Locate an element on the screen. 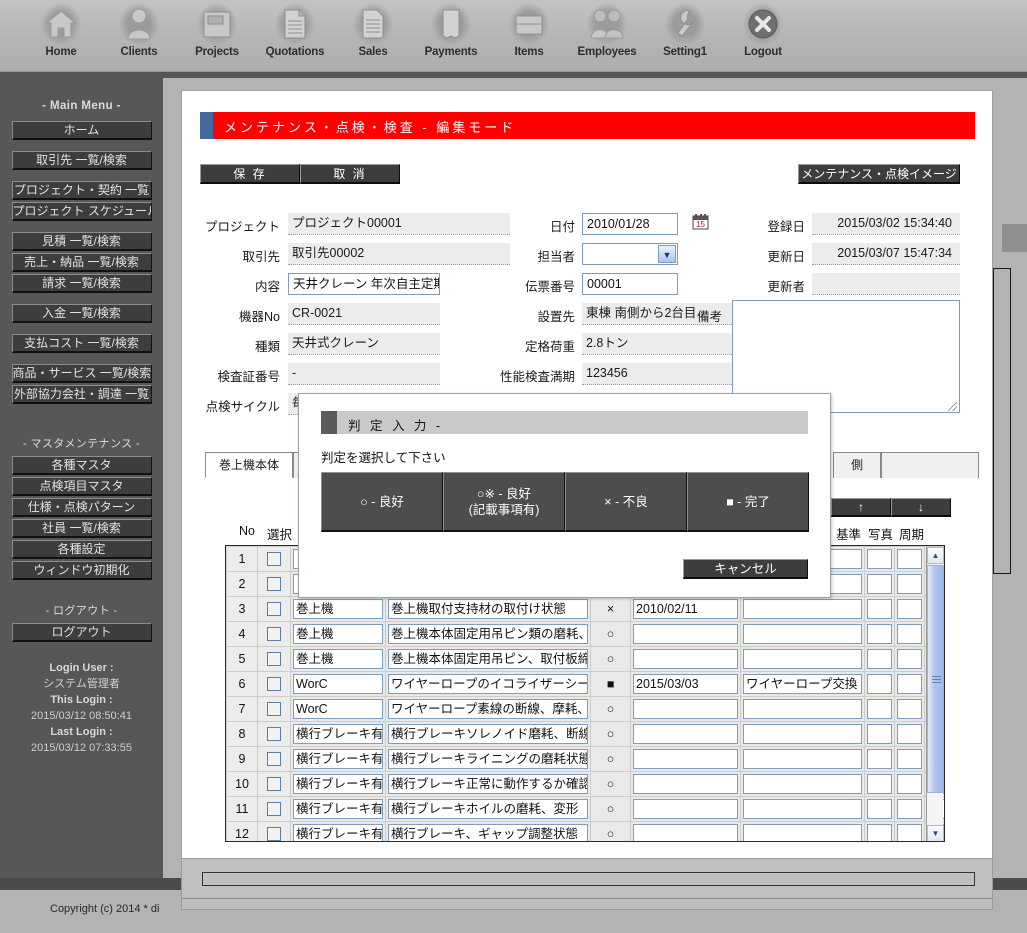 Image resolution: width=1027 pixels, height=933 pixels. sidebar-item: 入金 一覧/検索 is located at coordinates (81, 313).